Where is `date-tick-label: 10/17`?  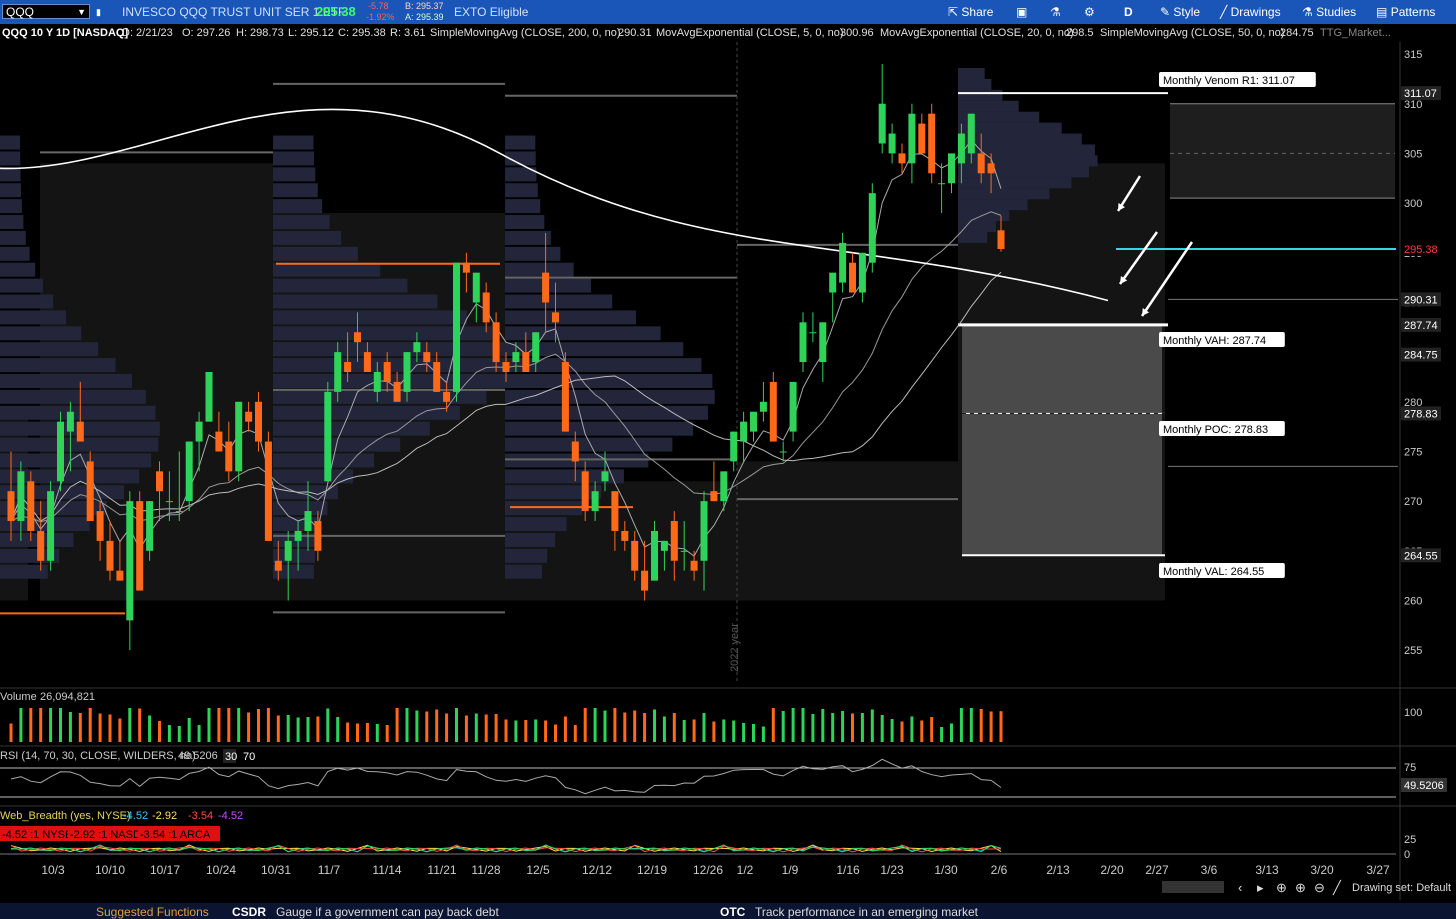 date-tick-label: 10/17 is located at coordinates (165, 870).